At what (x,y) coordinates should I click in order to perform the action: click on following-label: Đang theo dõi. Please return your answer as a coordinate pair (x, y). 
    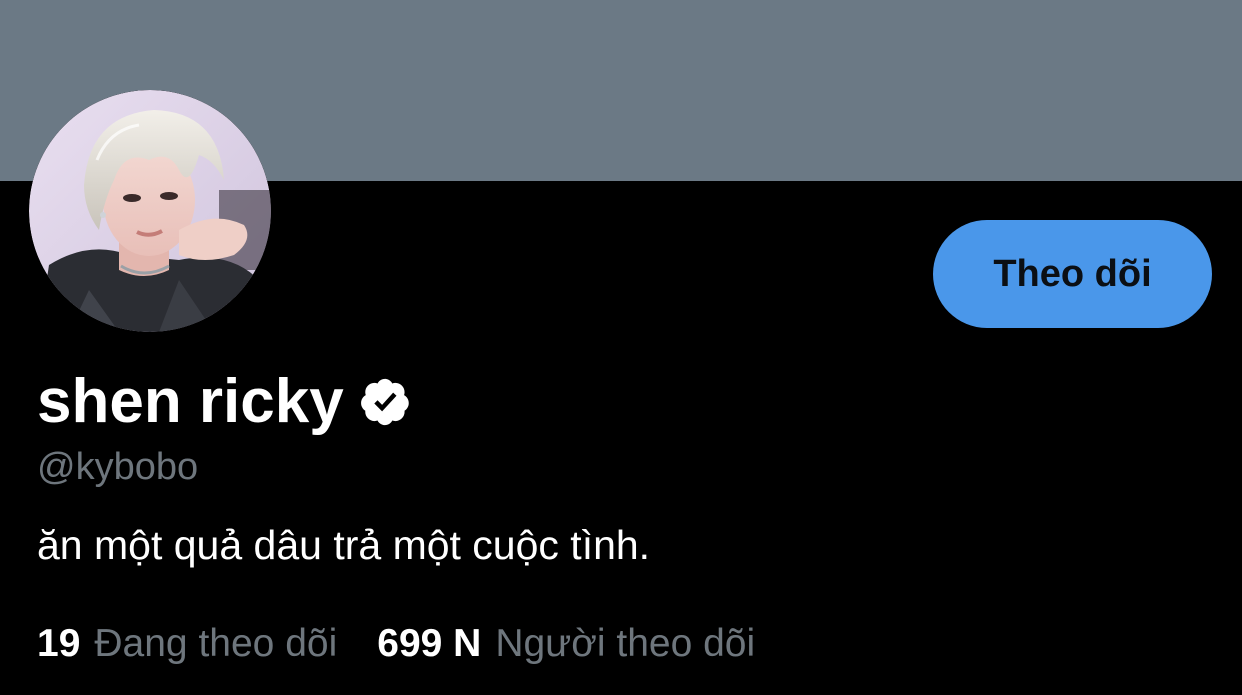
    Looking at the image, I should click on (216, 643).